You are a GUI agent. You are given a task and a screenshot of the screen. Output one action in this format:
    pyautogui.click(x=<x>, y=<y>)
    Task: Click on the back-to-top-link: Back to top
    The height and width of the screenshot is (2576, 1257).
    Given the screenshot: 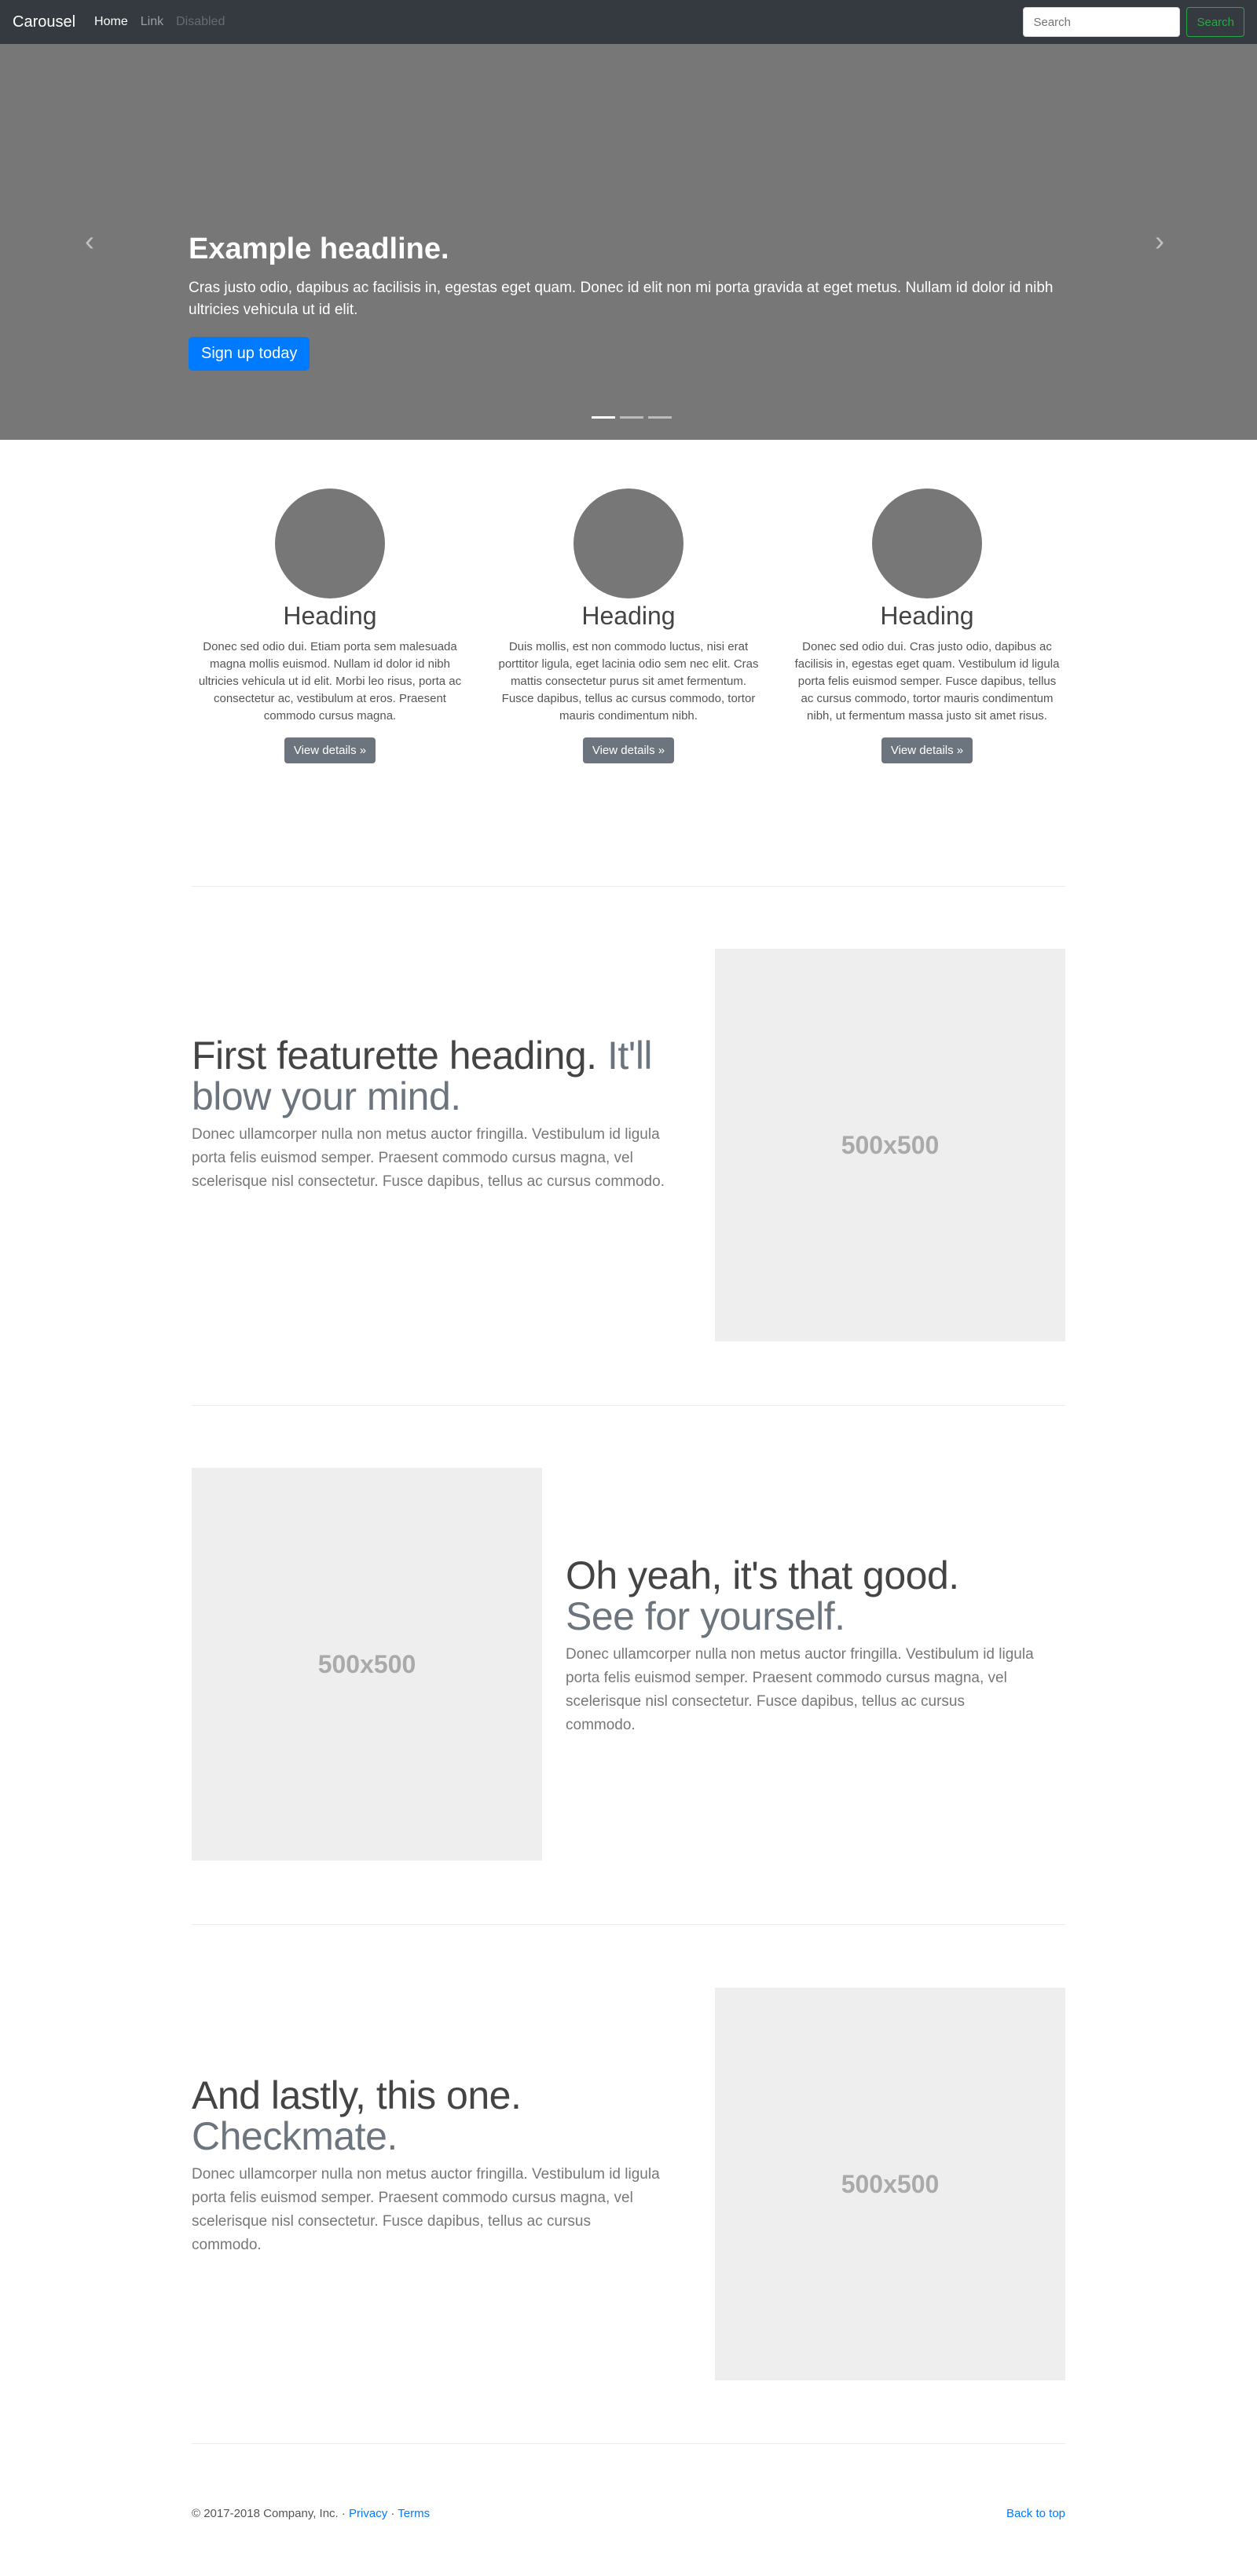 What is the action you would take?
    pyautogui.click(x=1035, y=2514)
    